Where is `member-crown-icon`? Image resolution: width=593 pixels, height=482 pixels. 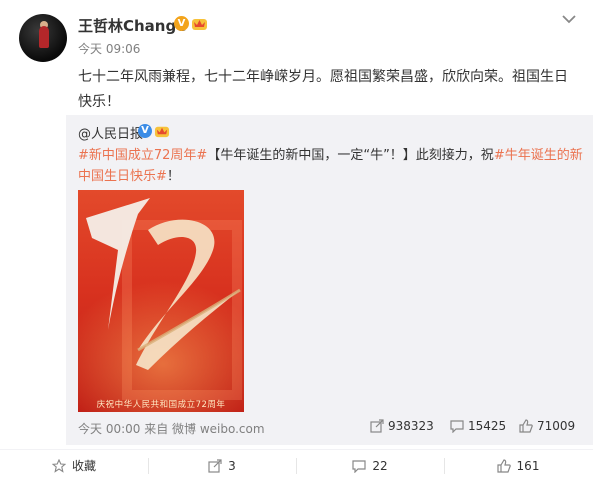 member-crown-icon is located at coordinates (199, 23).